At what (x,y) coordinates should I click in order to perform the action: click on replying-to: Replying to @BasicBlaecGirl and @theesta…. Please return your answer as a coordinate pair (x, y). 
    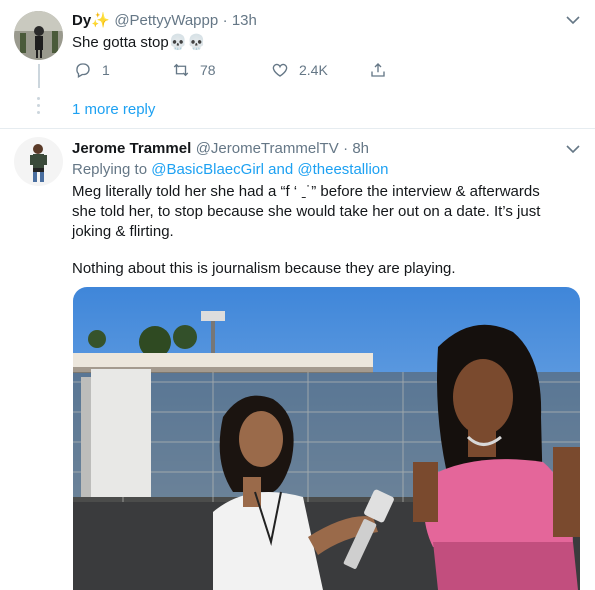
    Looking at the image, I should click on (230, 169).